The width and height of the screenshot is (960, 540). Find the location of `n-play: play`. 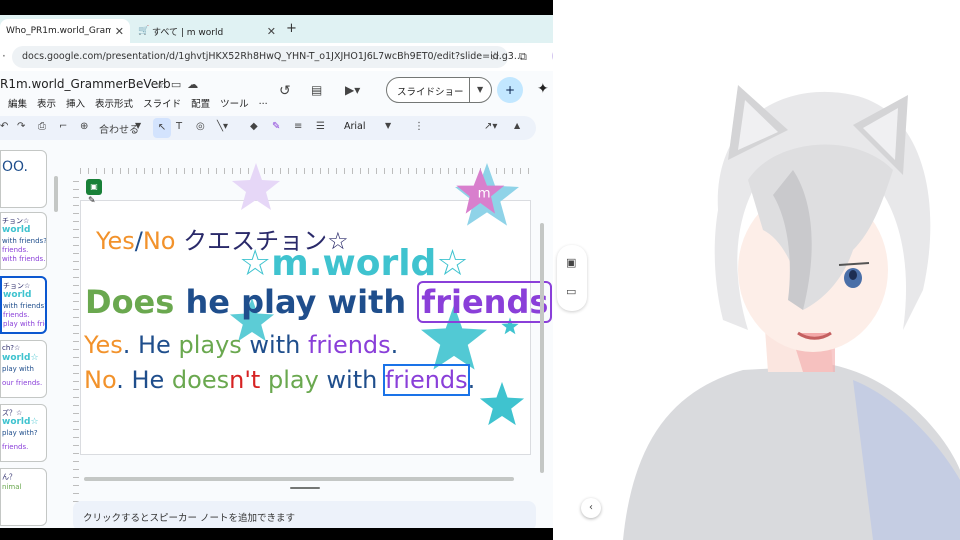

n-play: play is located at coordinates (289, 380).